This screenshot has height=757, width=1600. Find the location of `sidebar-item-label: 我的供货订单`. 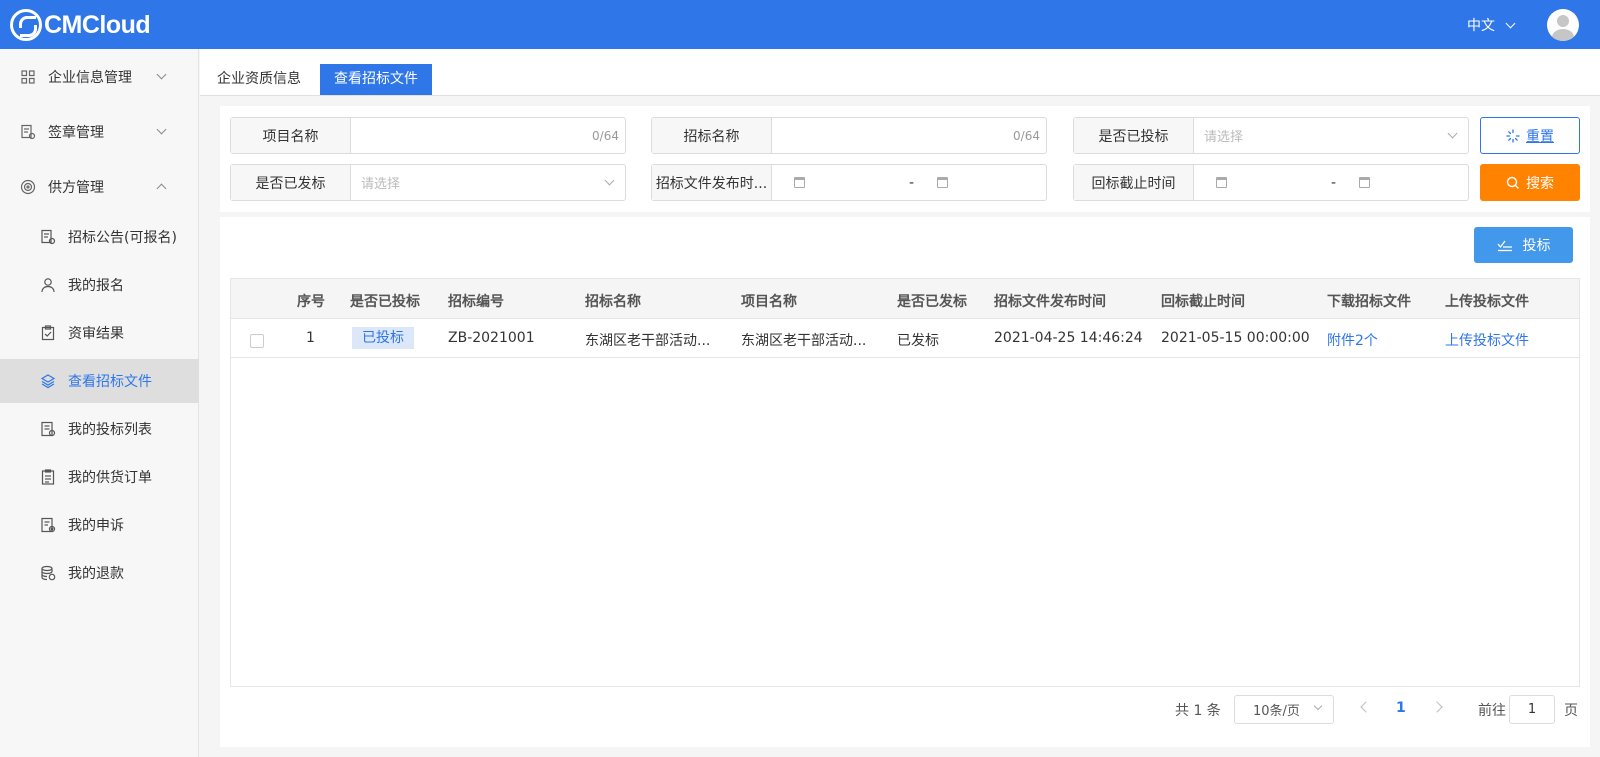

sidebar-item-label: 我的供货订单 is located at coordinates (110, 478).